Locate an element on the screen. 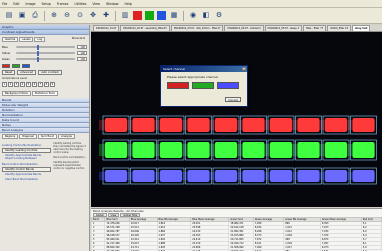 The width and height of the screenshot is (382, 251). document-tab: DSC60012_02.tif - assembly_filter23 is located at coordinates (145, 28).